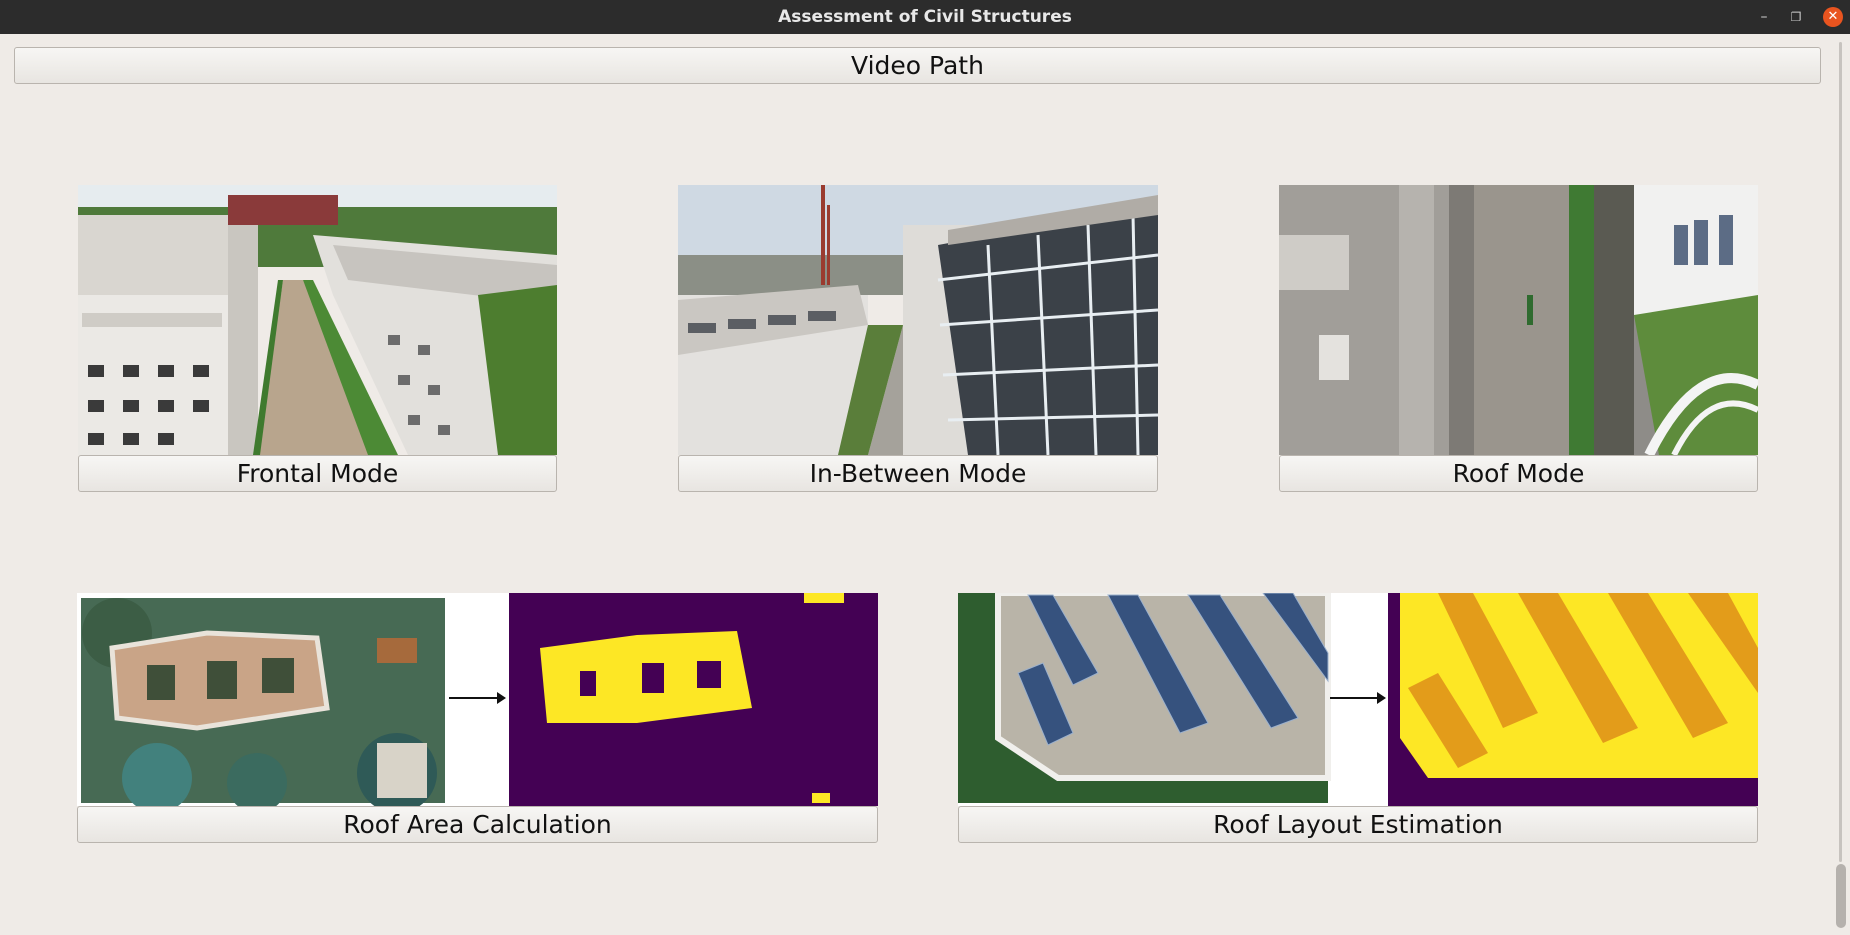  What do you see at coordinates (1764, 17) in the screenshot?
I see `minimize-icon: –` at bounding box center [1764, 17].